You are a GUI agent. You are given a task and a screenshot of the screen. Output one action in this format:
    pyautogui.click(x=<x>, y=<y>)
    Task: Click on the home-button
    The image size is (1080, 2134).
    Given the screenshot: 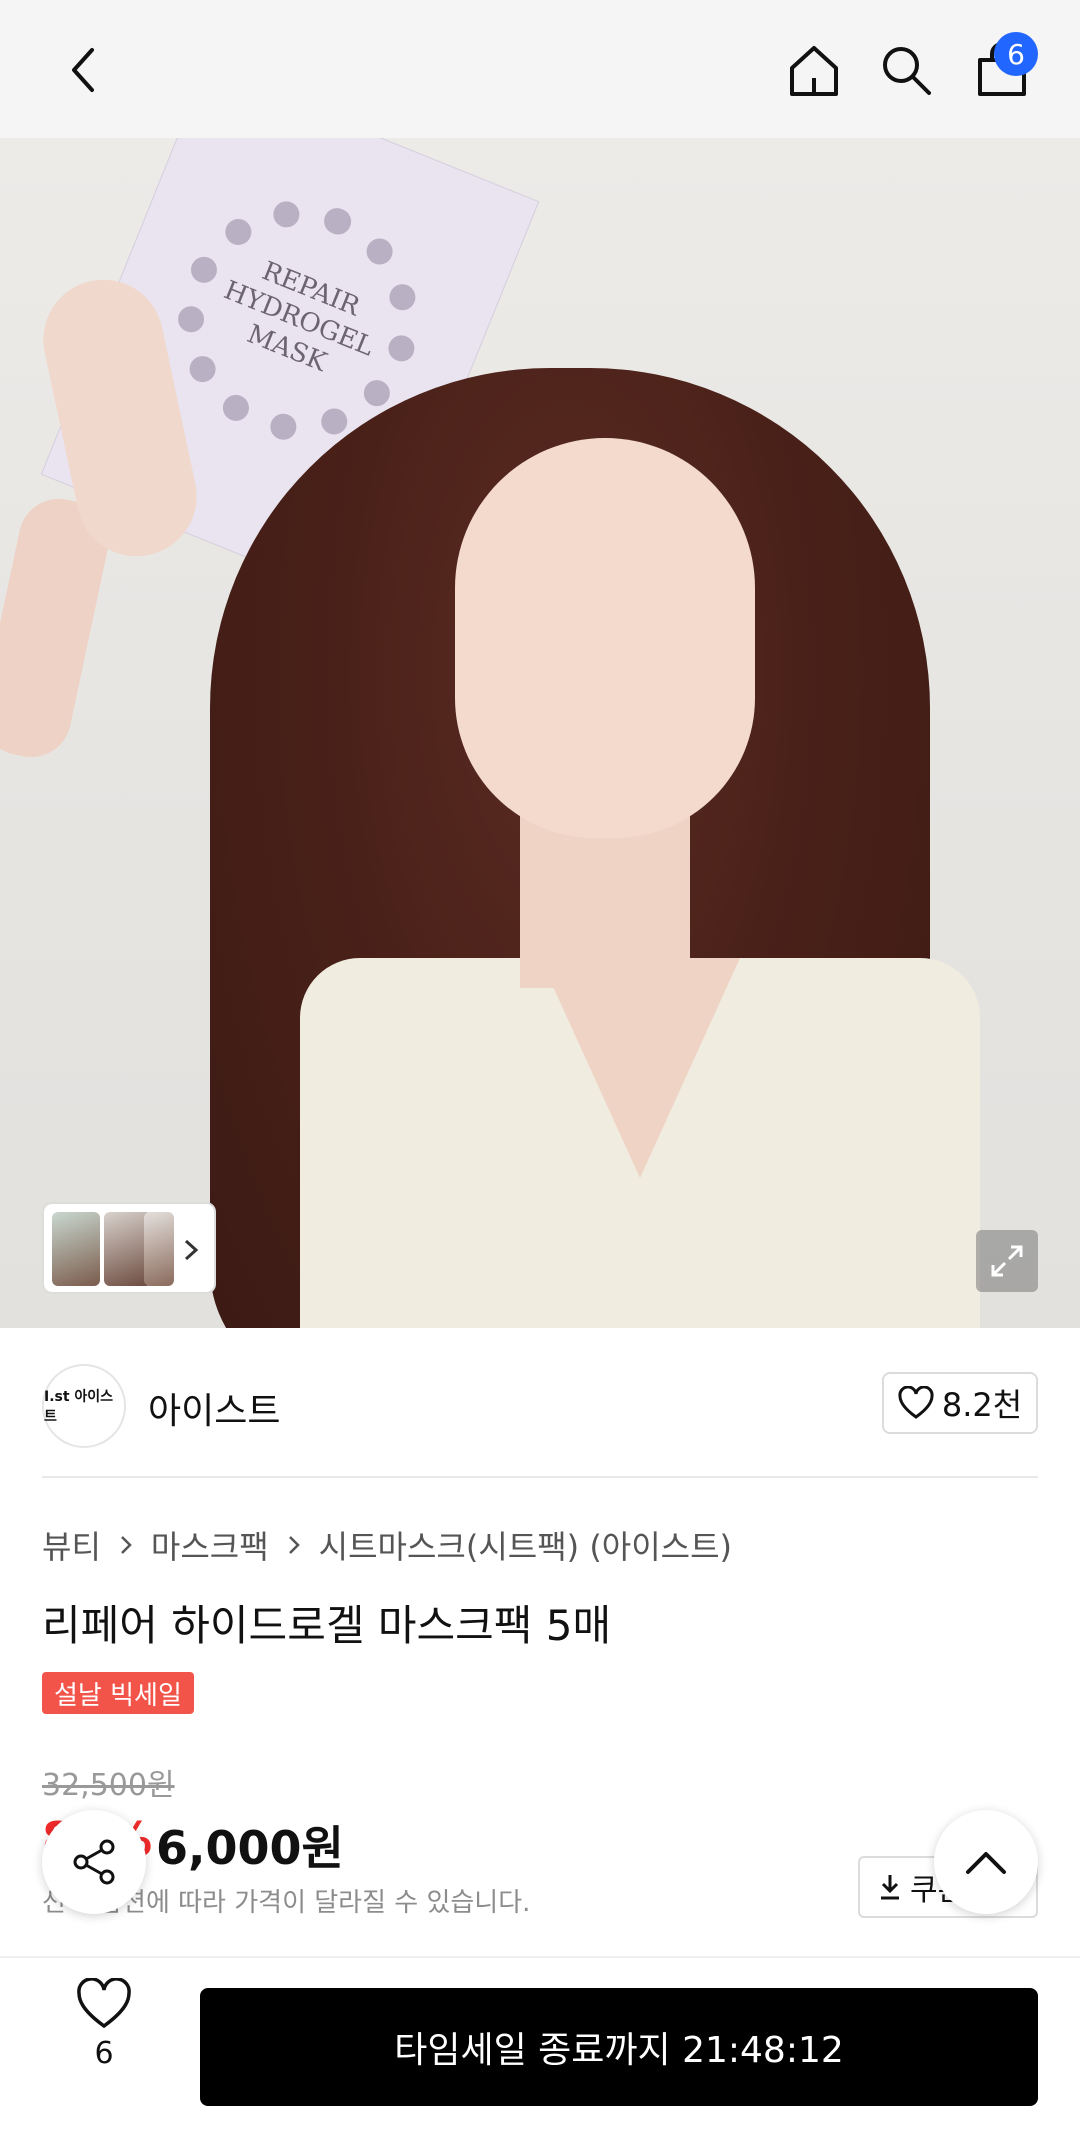 What is the action you would take?
    pyautogui.click(x=814, y=70)
    